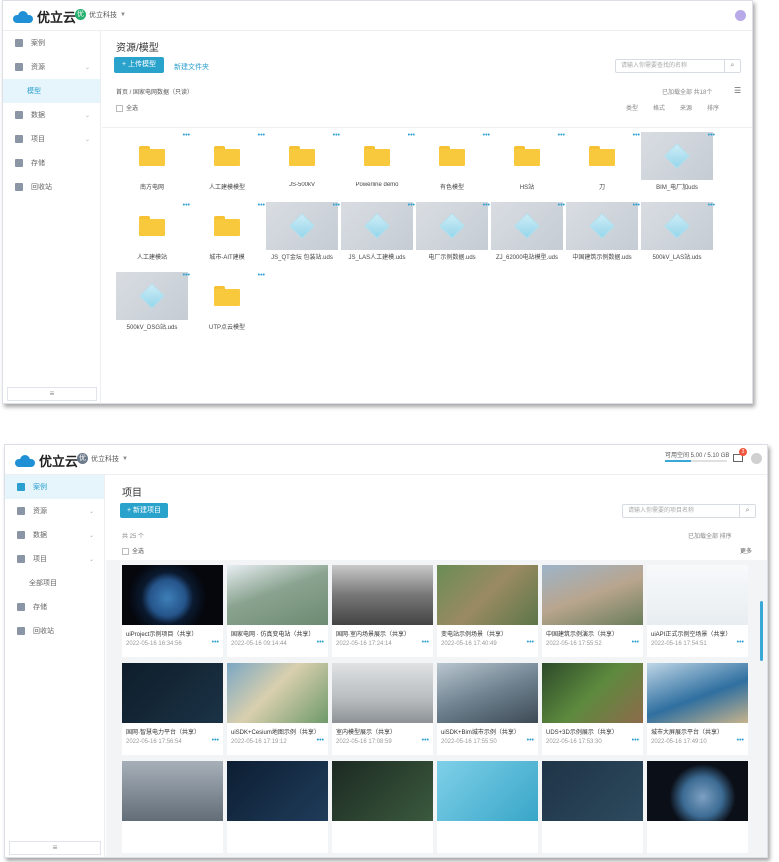  What do you see at coordinates (632, 107) in the screenshot?
I see `filter-0: 类型` at bounding box center [632, 107].